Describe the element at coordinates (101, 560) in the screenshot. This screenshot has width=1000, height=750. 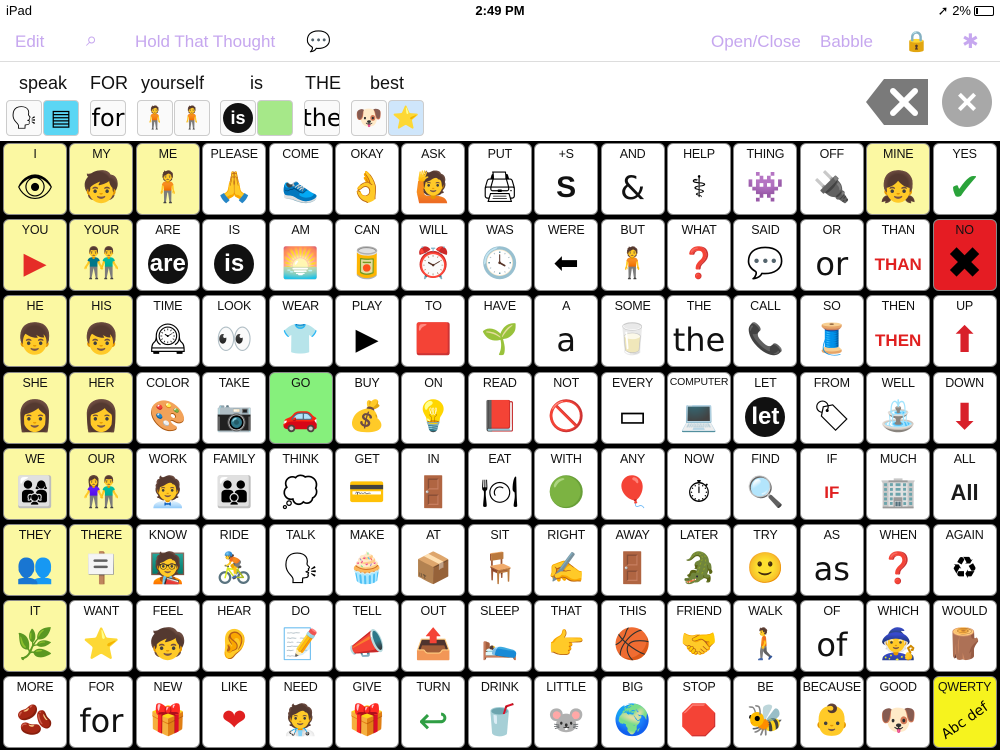
I see `vocab-button-there: THERE 🪧` at that location.